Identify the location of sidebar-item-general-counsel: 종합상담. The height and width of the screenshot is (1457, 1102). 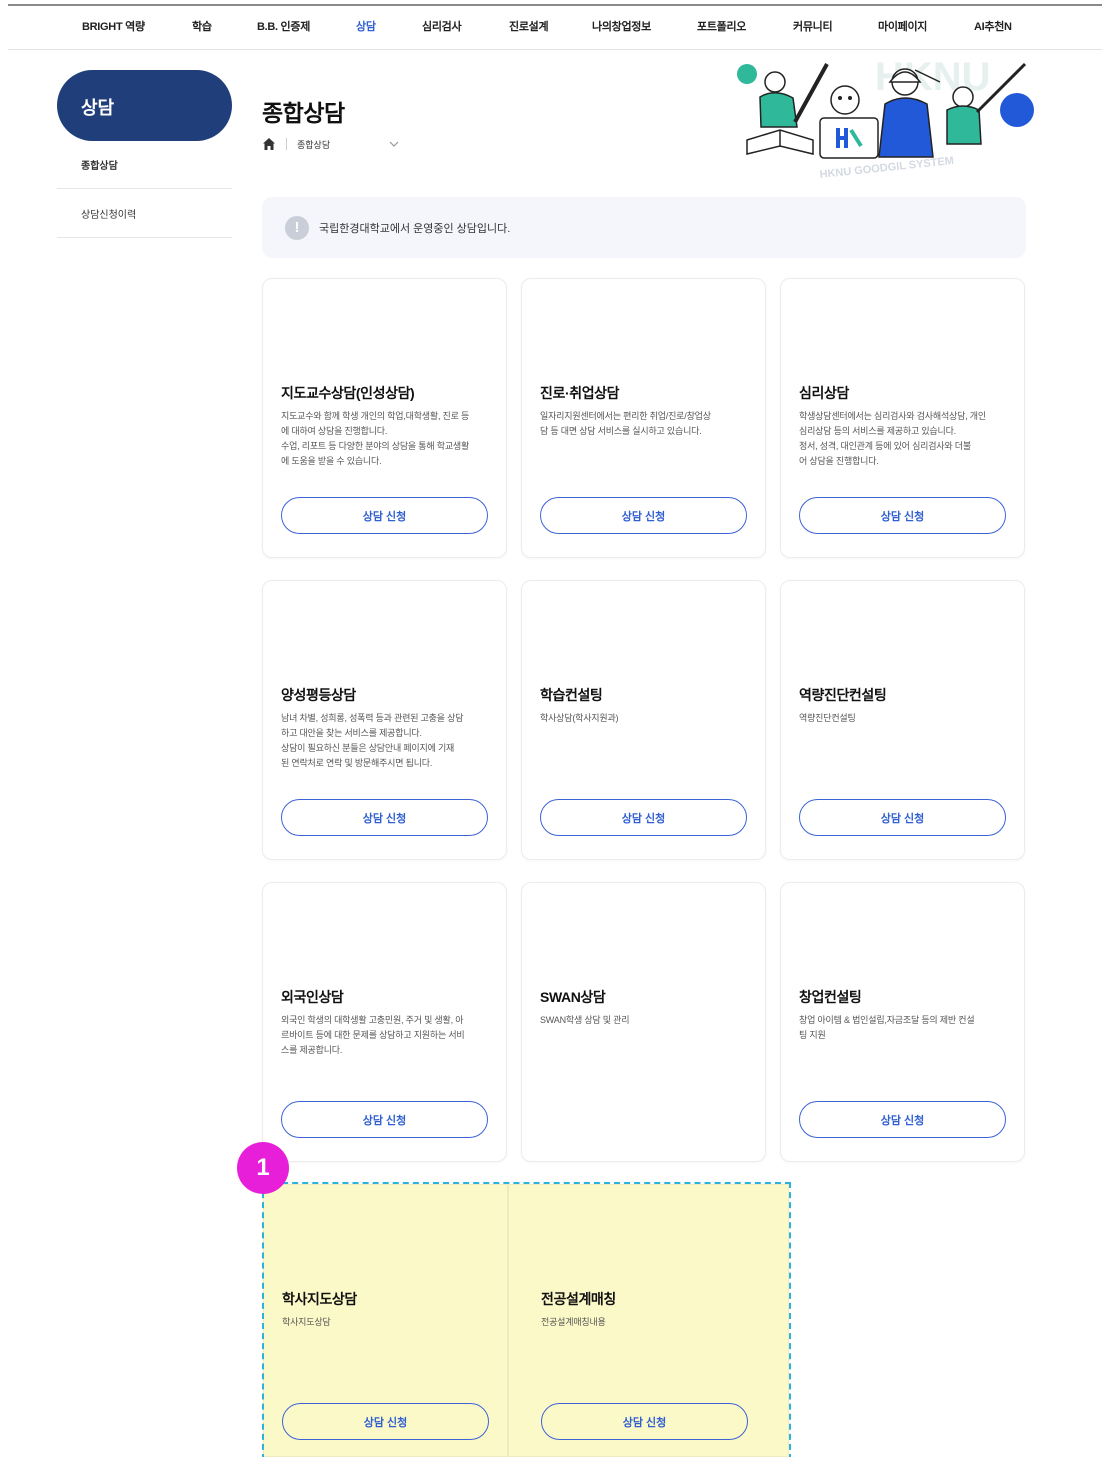
(144, 173).